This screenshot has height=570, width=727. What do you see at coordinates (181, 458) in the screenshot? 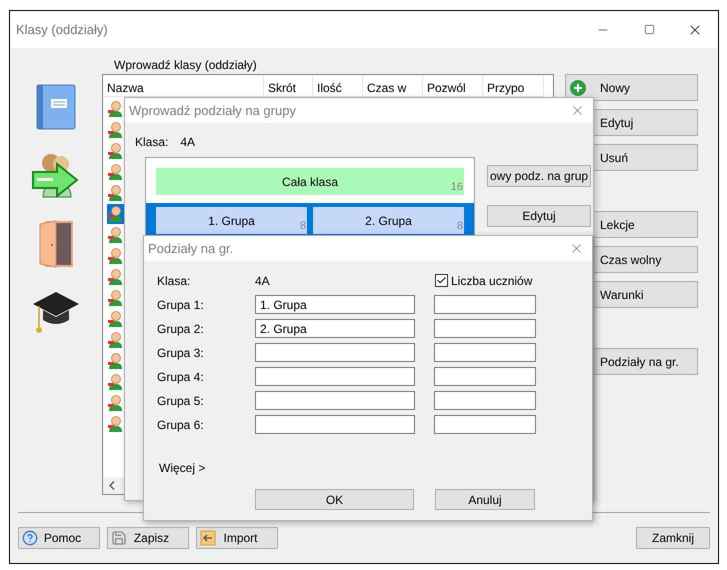
I see `more-link: Więcej >` at bounding box center [181, 458].